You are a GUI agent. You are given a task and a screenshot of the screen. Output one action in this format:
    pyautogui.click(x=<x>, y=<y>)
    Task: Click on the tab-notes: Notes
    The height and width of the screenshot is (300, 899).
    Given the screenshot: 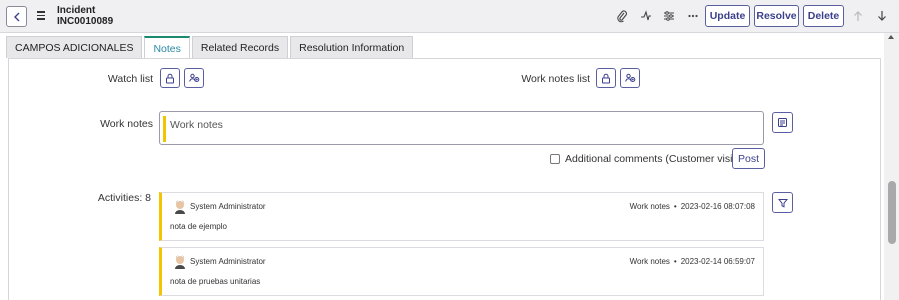 What is the action you would take?
    pyautogui.click(x=167, y=47)
    